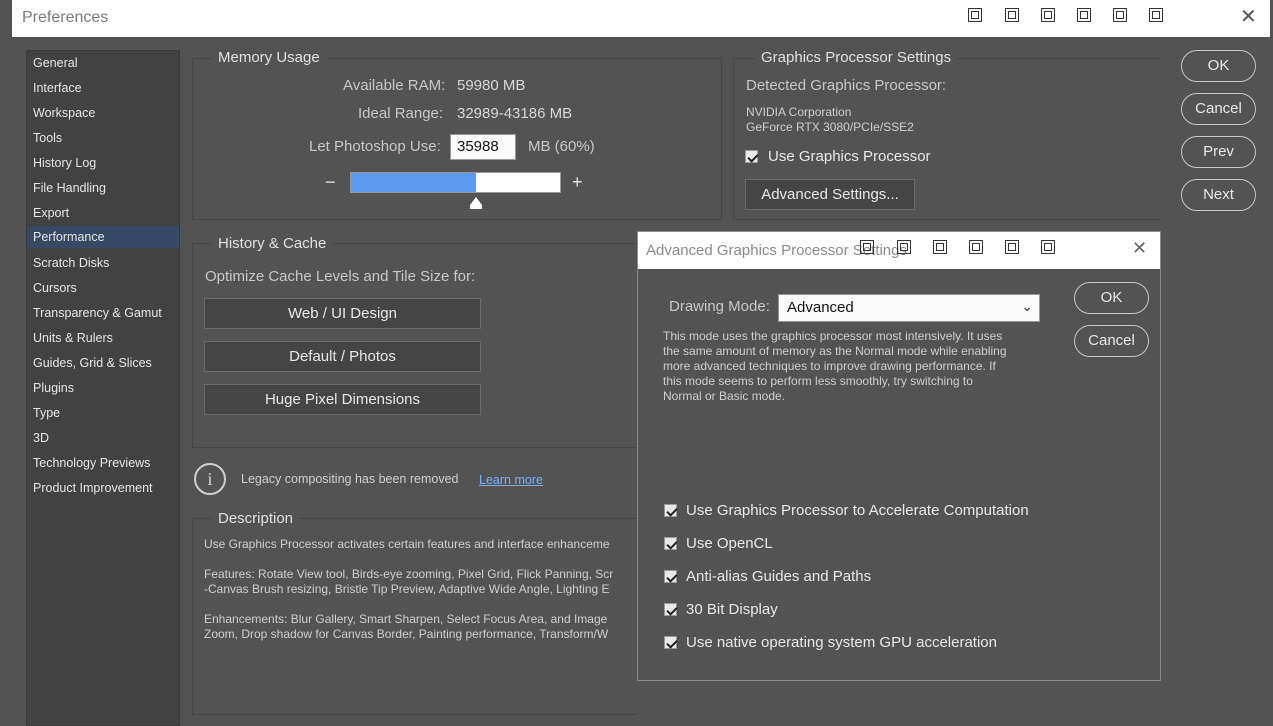 The image size is (1273, 726). I want to click on use-gpu-label: Use Graphics Processor, so click(849, 156).